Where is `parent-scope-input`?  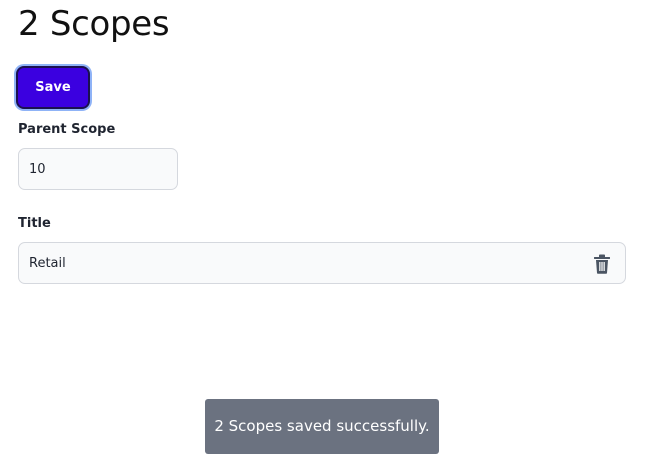 parent-scope-input is located at coordinates (99, 169).